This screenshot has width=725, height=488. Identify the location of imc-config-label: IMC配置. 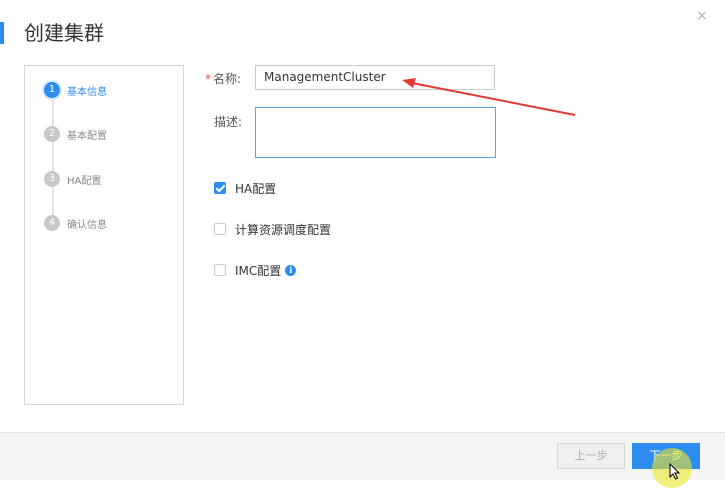
(258, 270).